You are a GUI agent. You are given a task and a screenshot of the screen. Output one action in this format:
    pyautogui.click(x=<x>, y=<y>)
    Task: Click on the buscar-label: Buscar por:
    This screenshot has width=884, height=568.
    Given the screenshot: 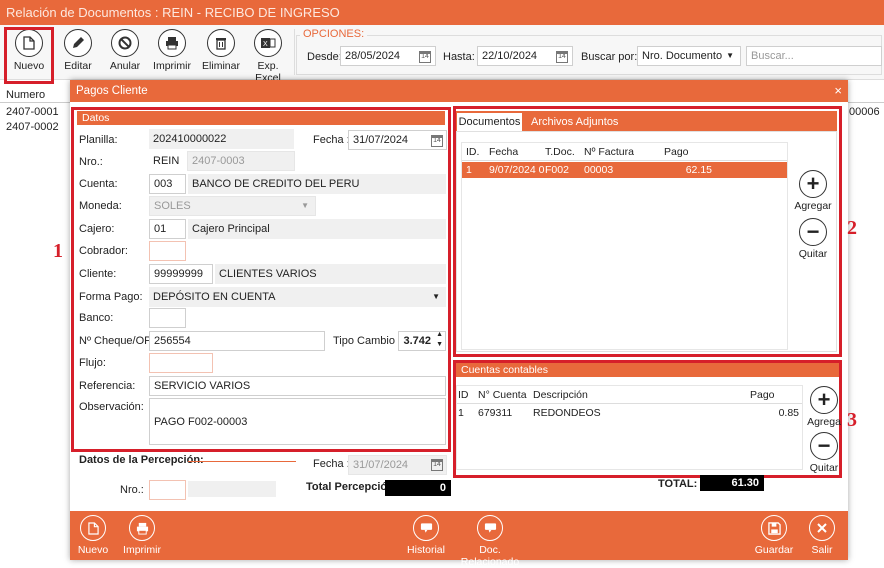 What is the action you would take?
    pyautogui.click(x=609, y=57)
    